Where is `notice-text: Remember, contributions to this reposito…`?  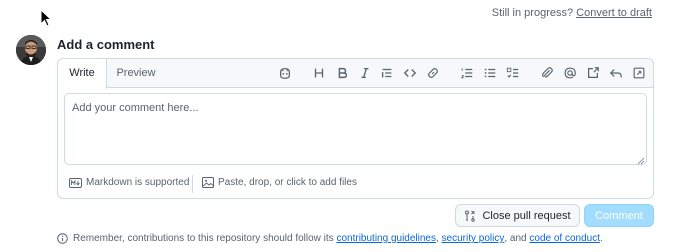
notice-text: Remember, contributions to this reposito… is located at coordinates (203, 238).